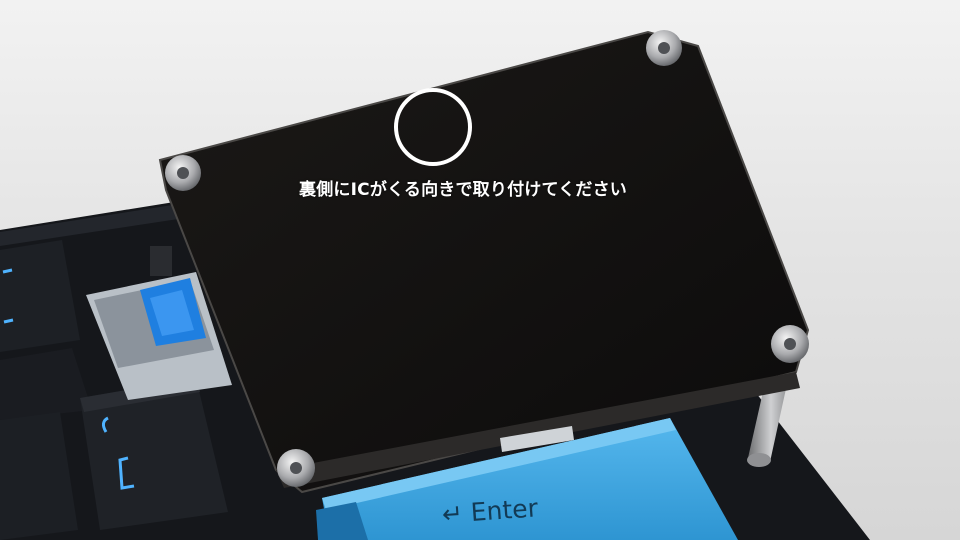  Describe the element at coordinates (504, 510) in the screenshot. I see `enter-key-text: Enter` at that location.